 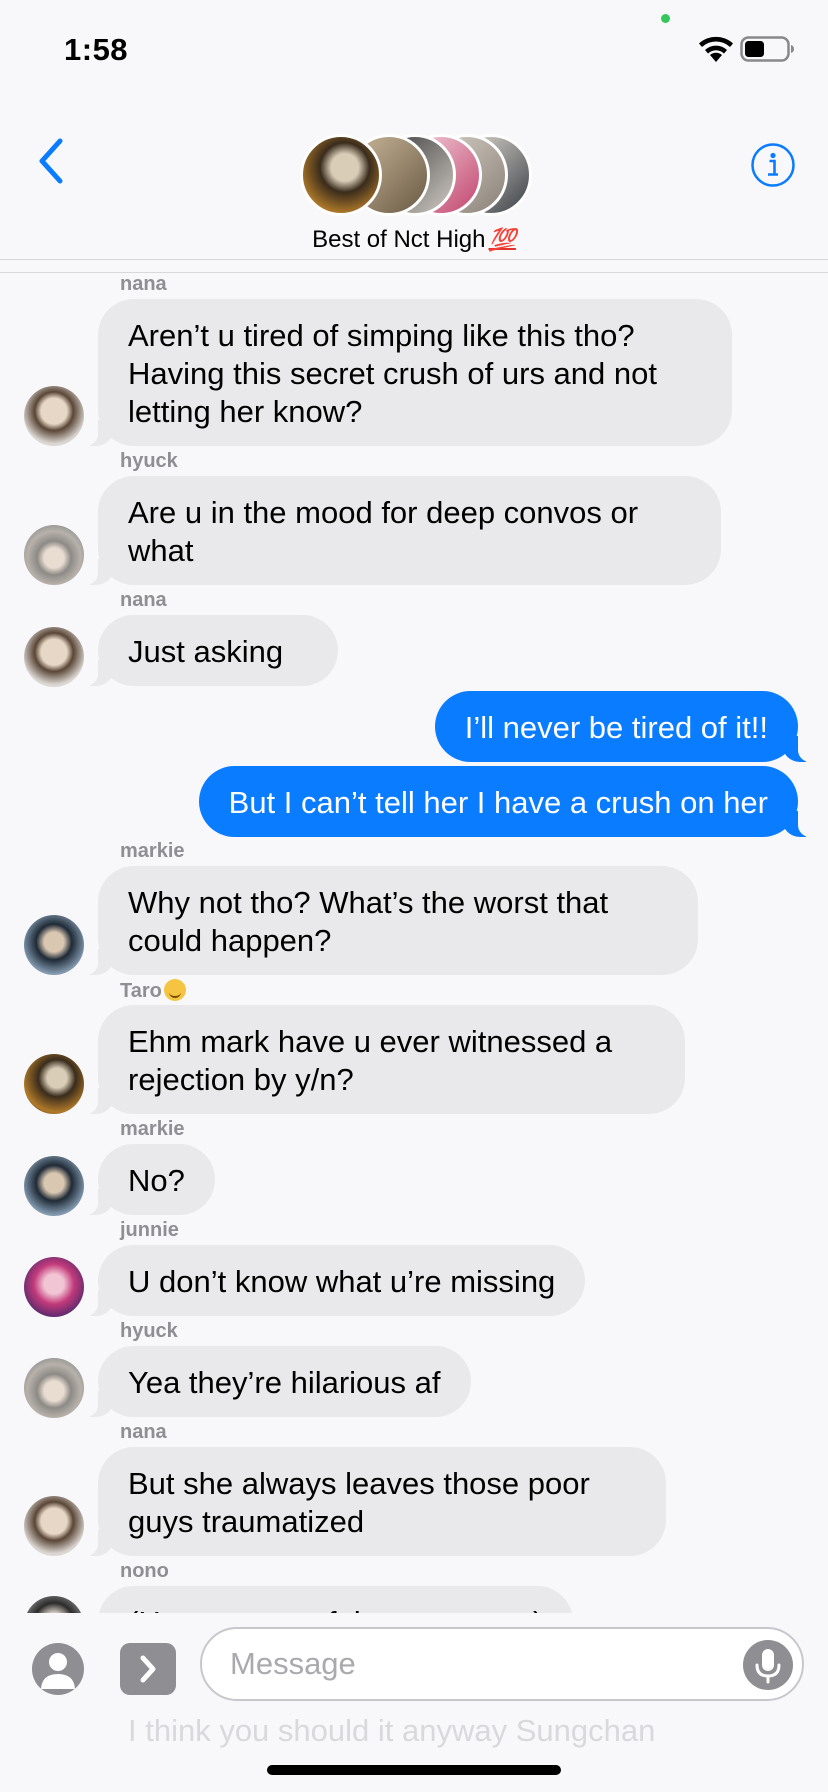 I want to click on member-avatar, so click(x=341, y=175).